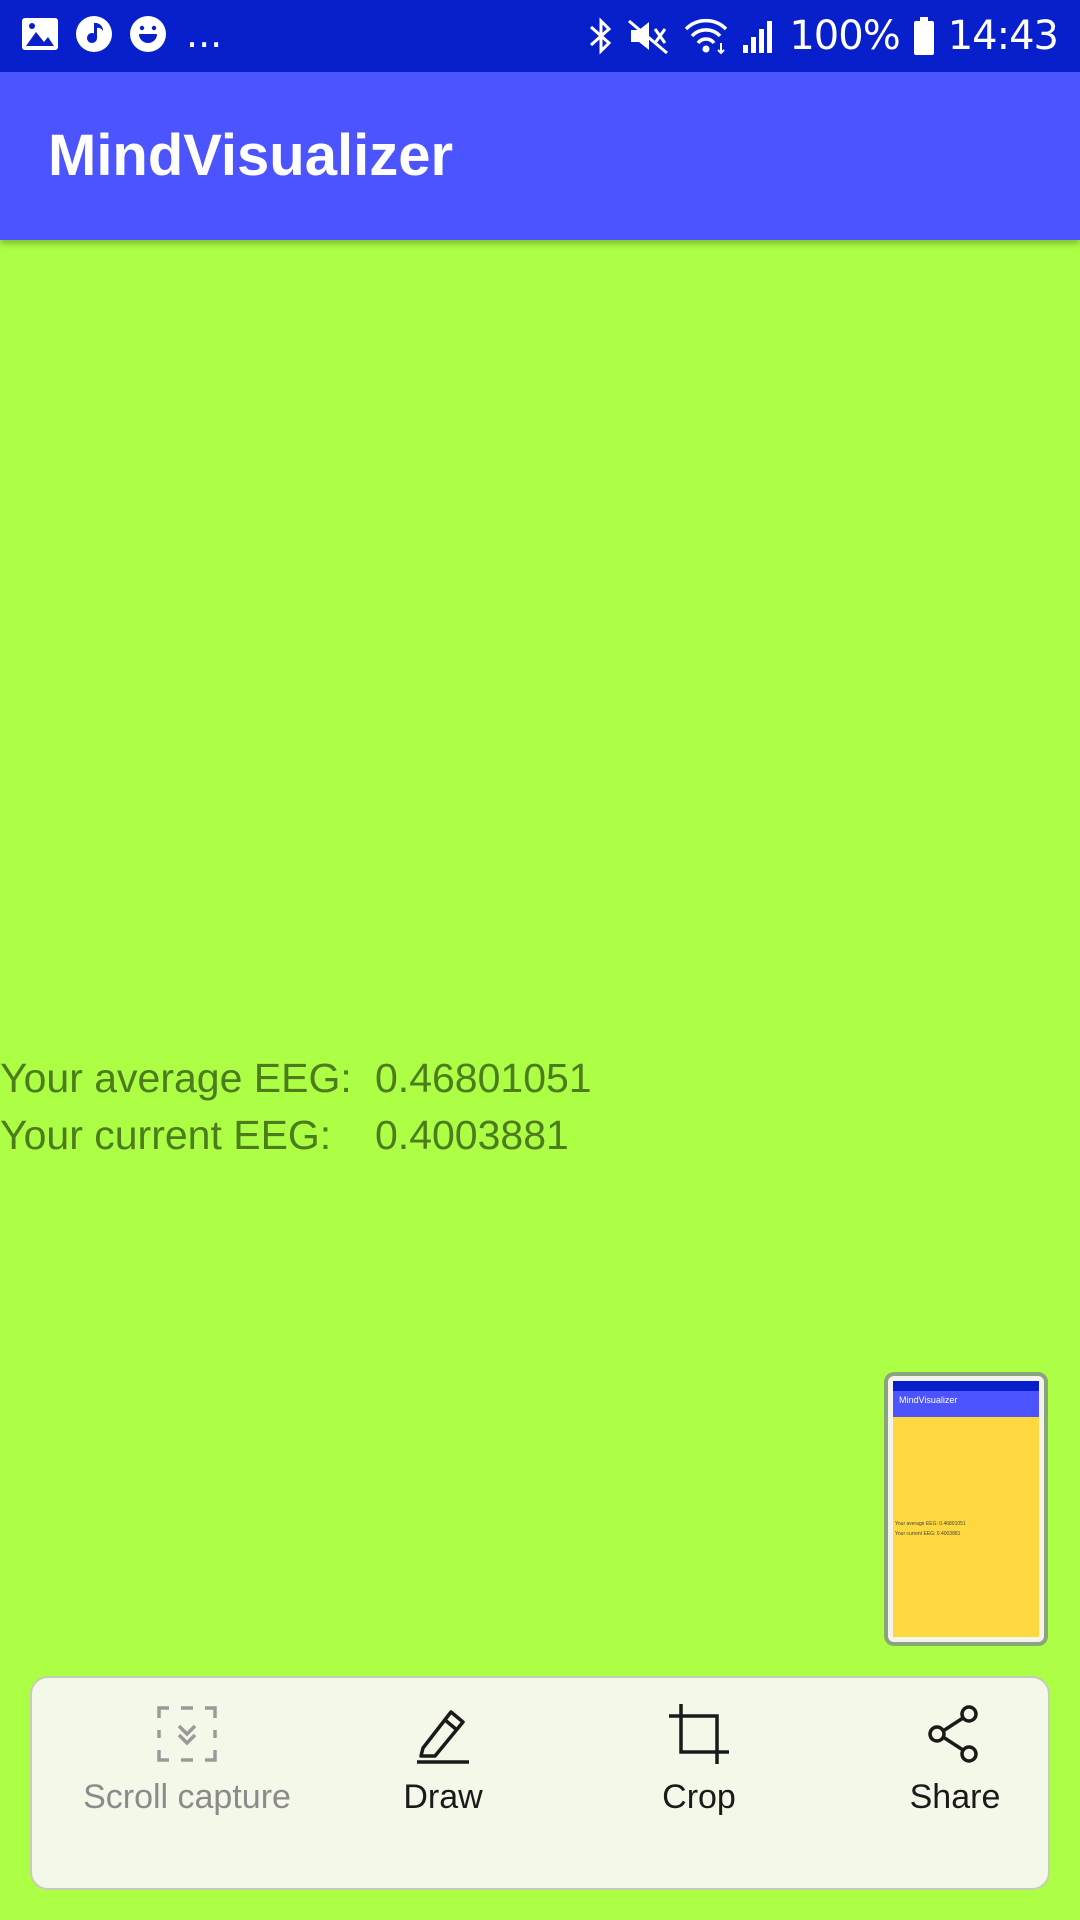  I want to click on gallery-icon, so click(40, 34).